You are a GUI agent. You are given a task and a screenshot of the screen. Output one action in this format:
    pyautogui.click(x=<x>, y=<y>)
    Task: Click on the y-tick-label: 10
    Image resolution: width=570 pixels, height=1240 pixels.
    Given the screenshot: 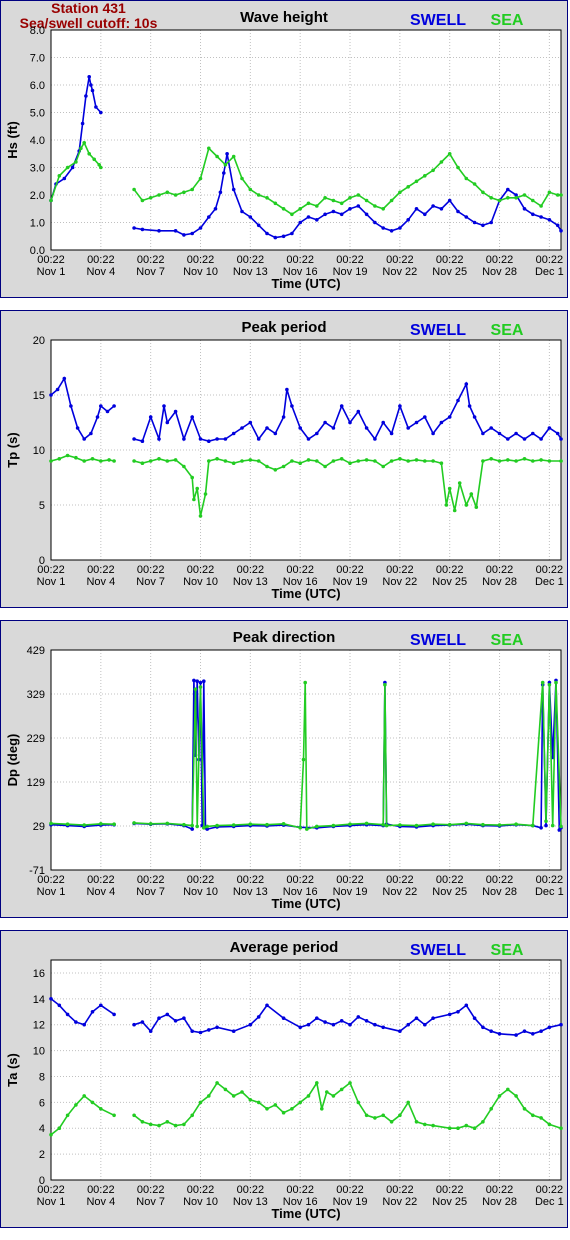 What is the action you would take?
    pyautogui.click(x=39, y=451)
    